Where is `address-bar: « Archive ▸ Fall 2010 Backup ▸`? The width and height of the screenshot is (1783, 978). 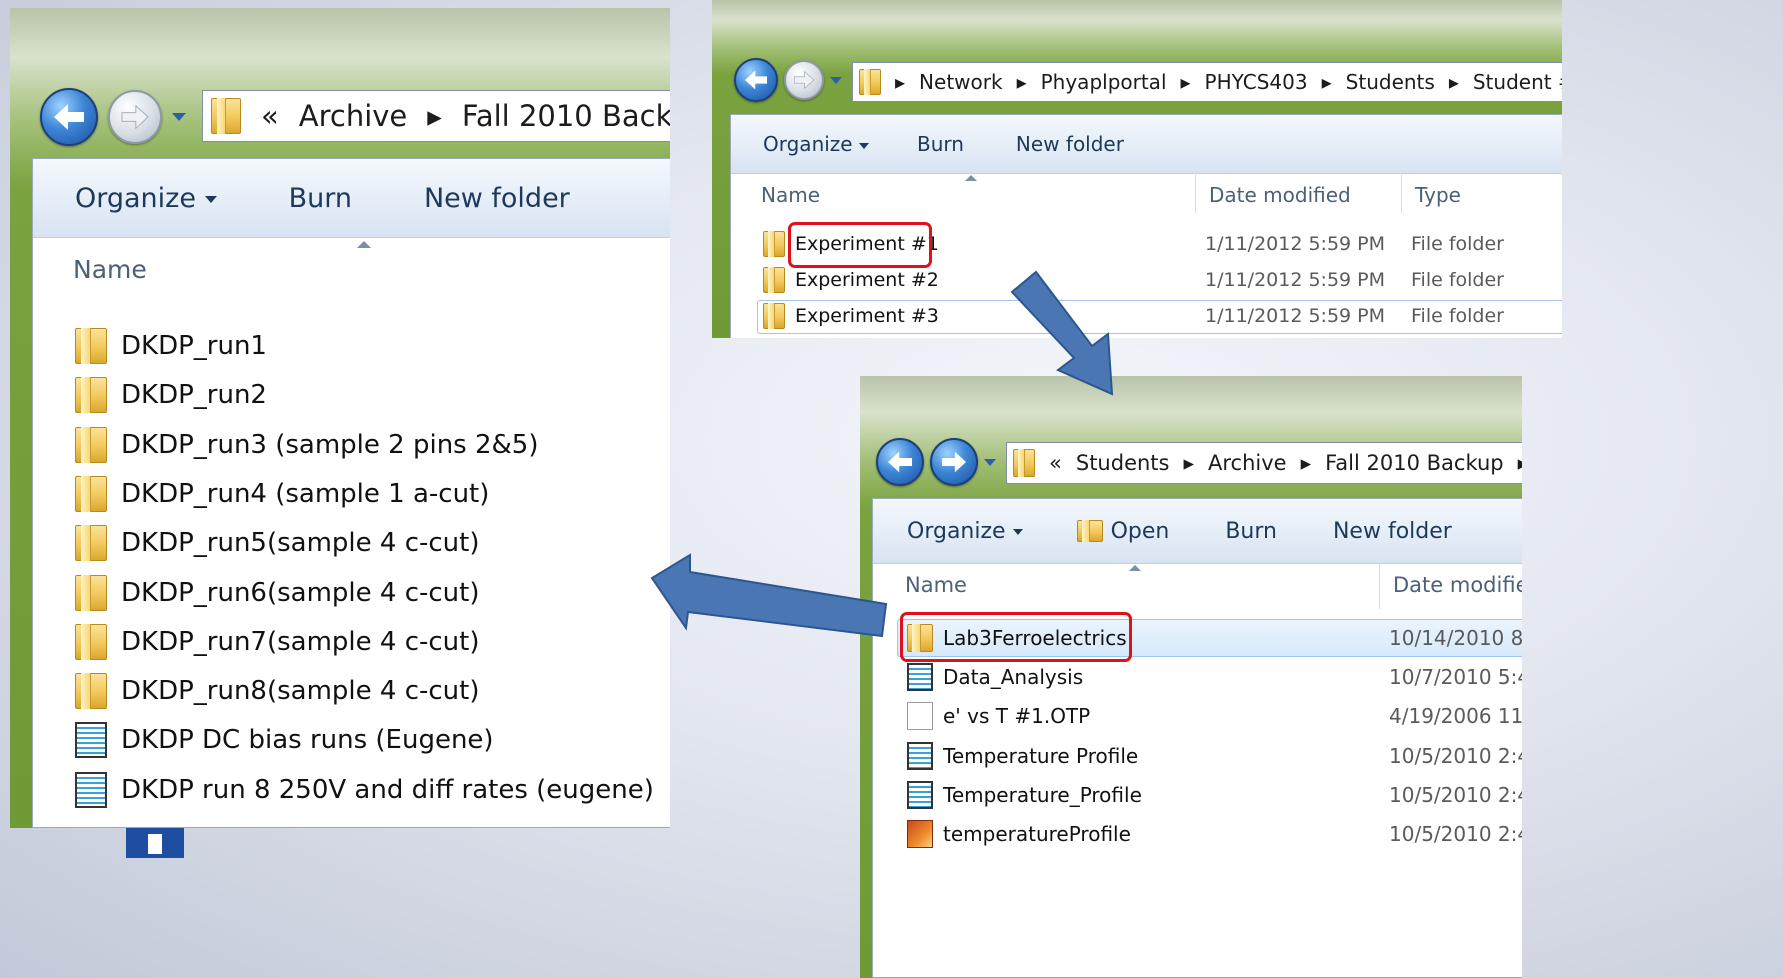
address-bar: « Archive ▸ Fall 2010 Backup ▸ is located at coordinates (436, 116).